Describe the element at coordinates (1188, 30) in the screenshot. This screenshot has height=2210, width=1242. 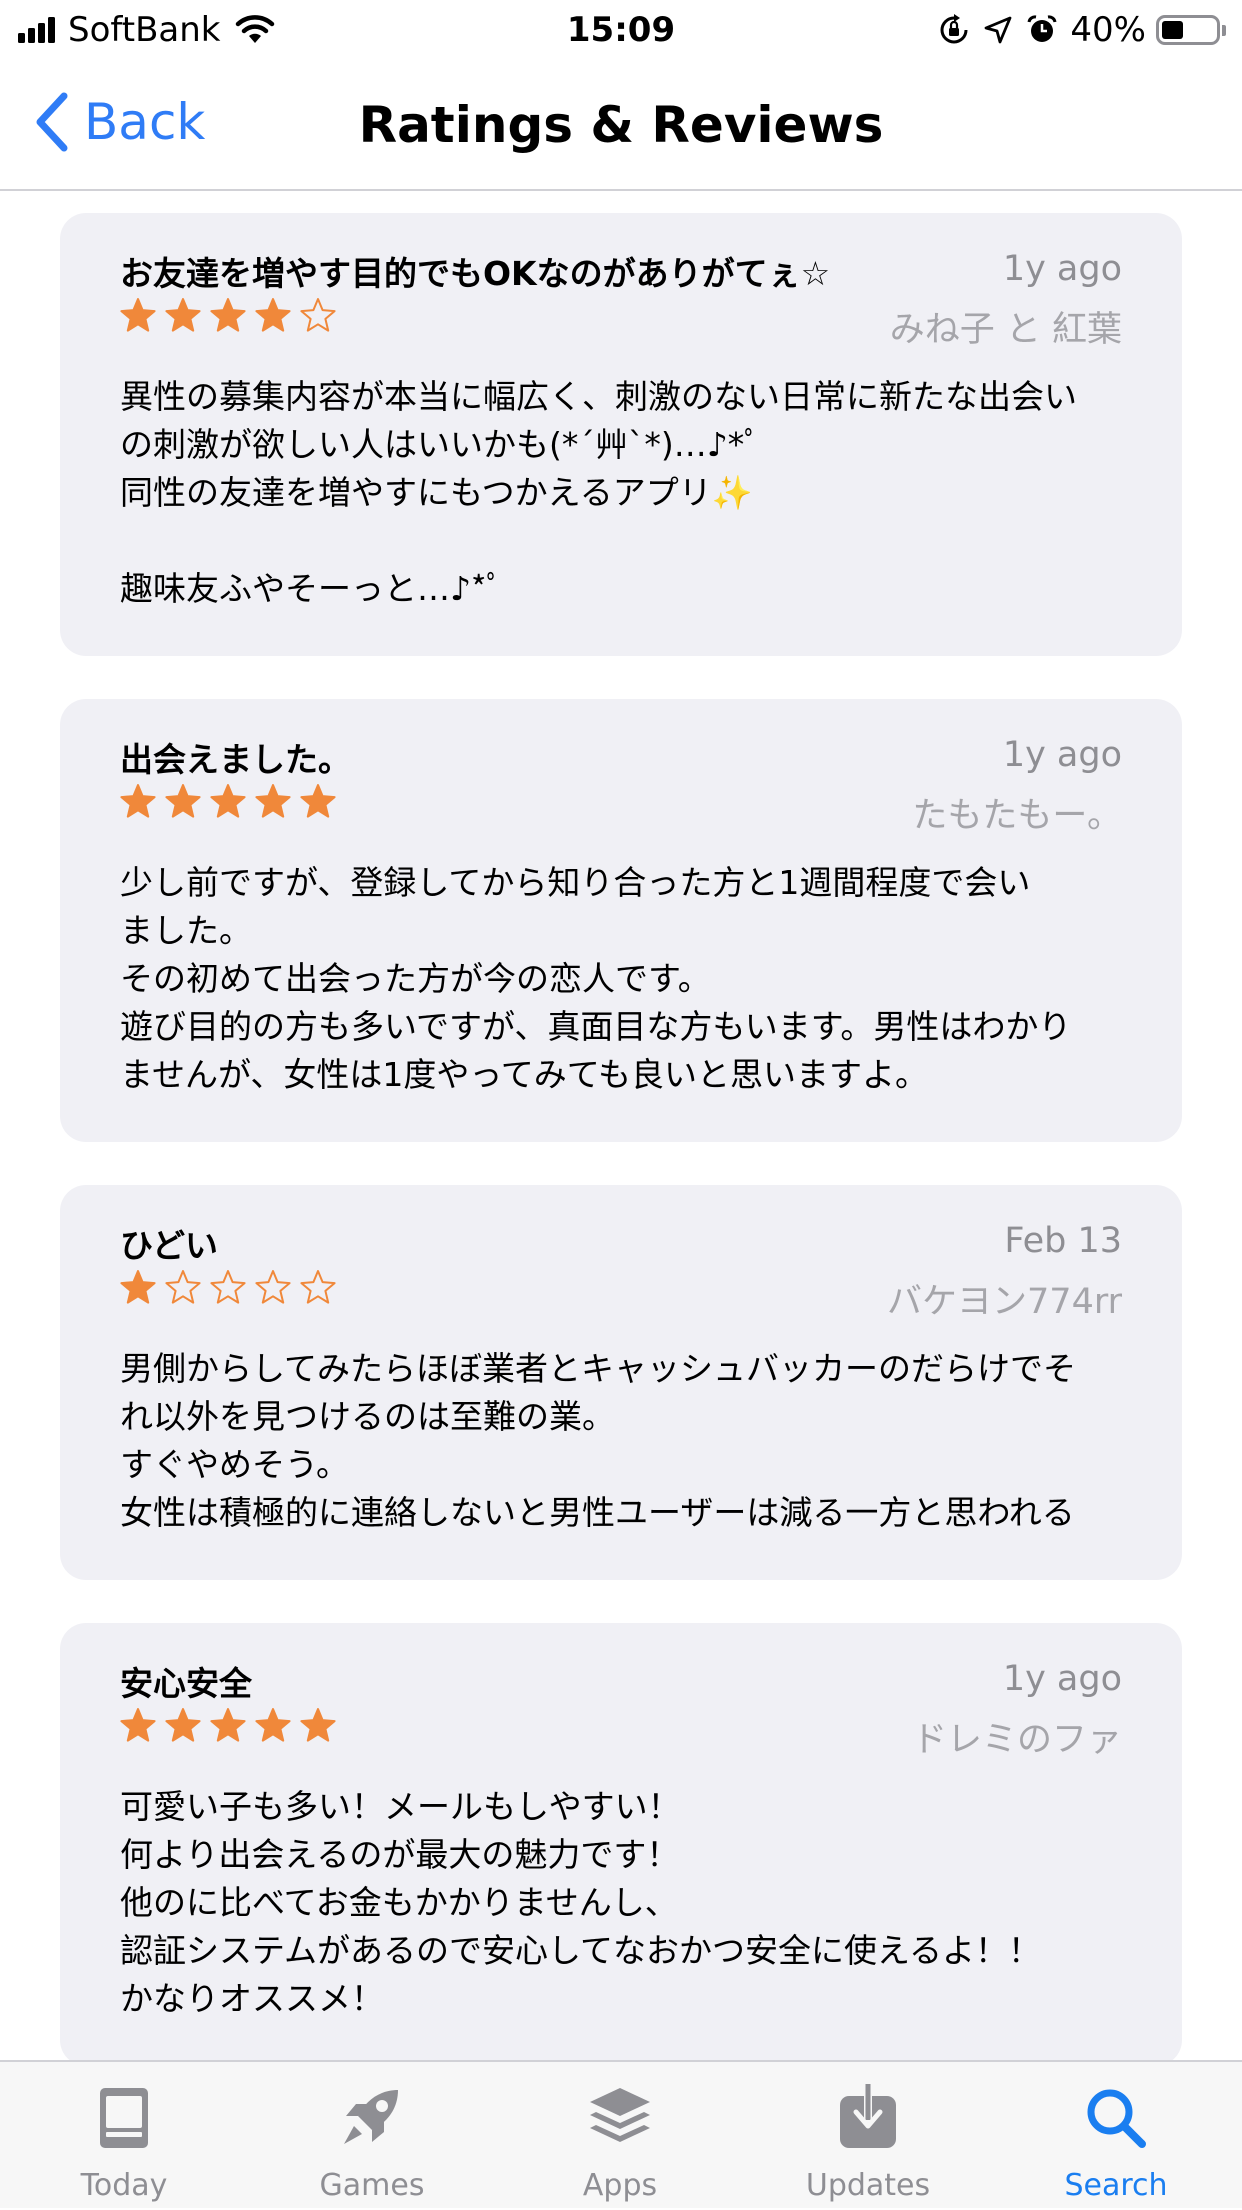
I see `battery-icon` at that location.